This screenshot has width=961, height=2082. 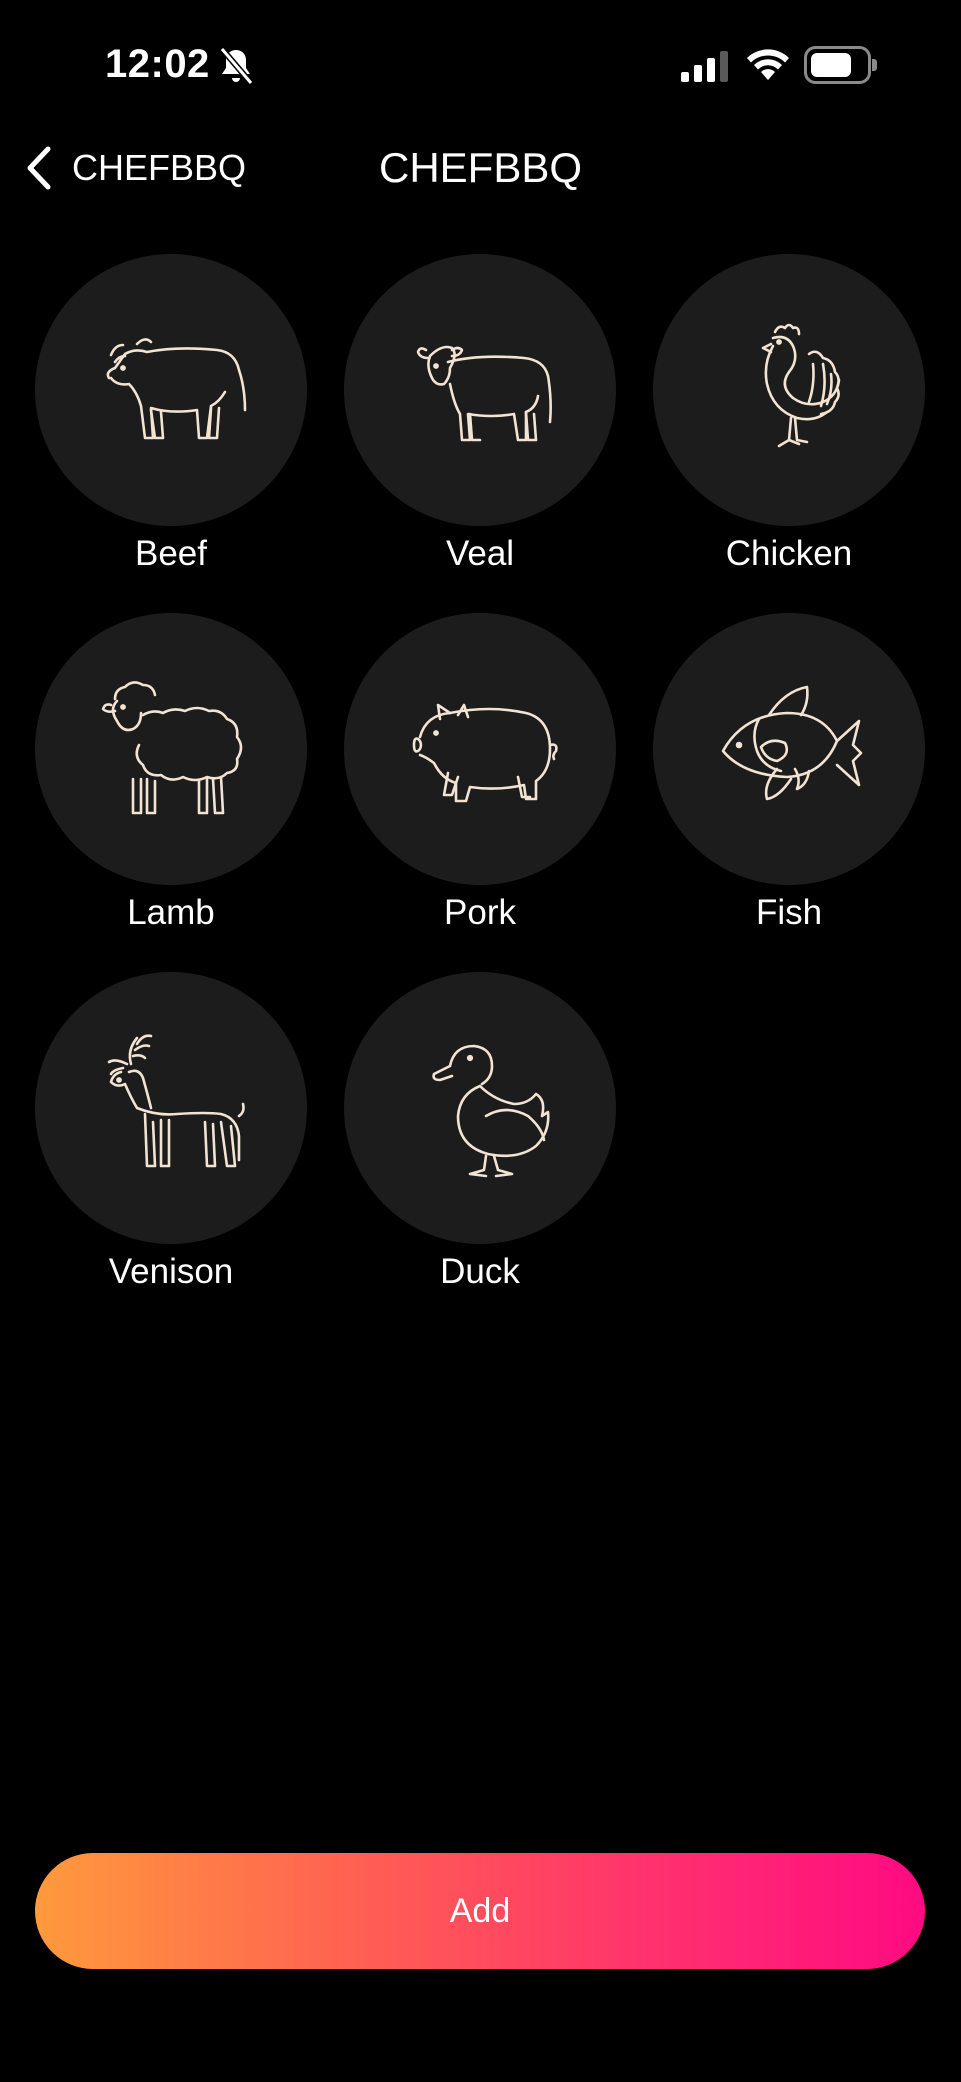 What do you see at coordinates (792, 743) in the screenshot?
I see `fish-icon` at bounding box center [792, 743].